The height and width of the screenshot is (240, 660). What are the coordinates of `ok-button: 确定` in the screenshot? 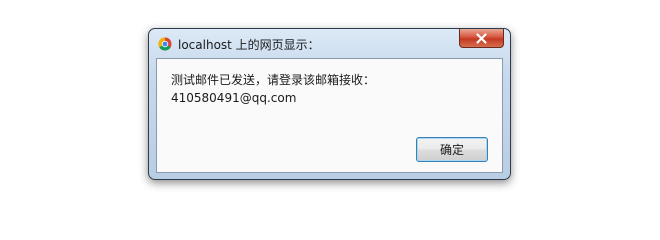 It's located at (452, 149).